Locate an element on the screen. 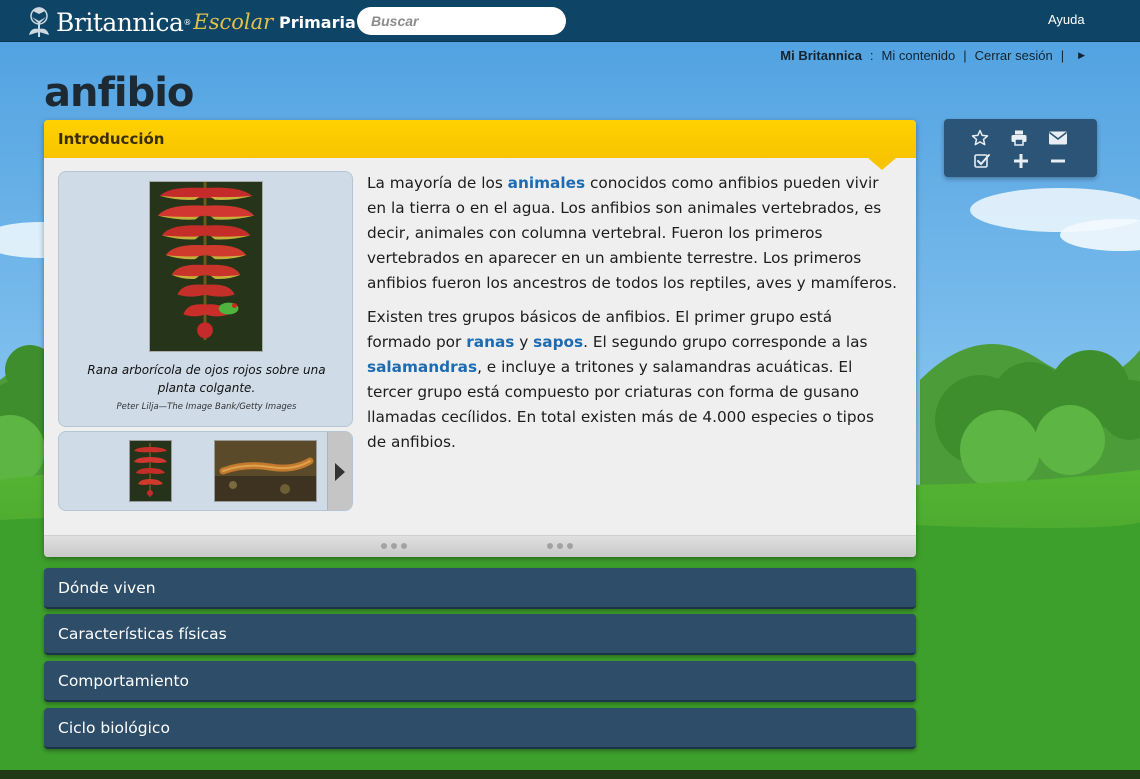 The image size is (1140, 779). heliconia-frog-image is located at coordinates (206, 266).